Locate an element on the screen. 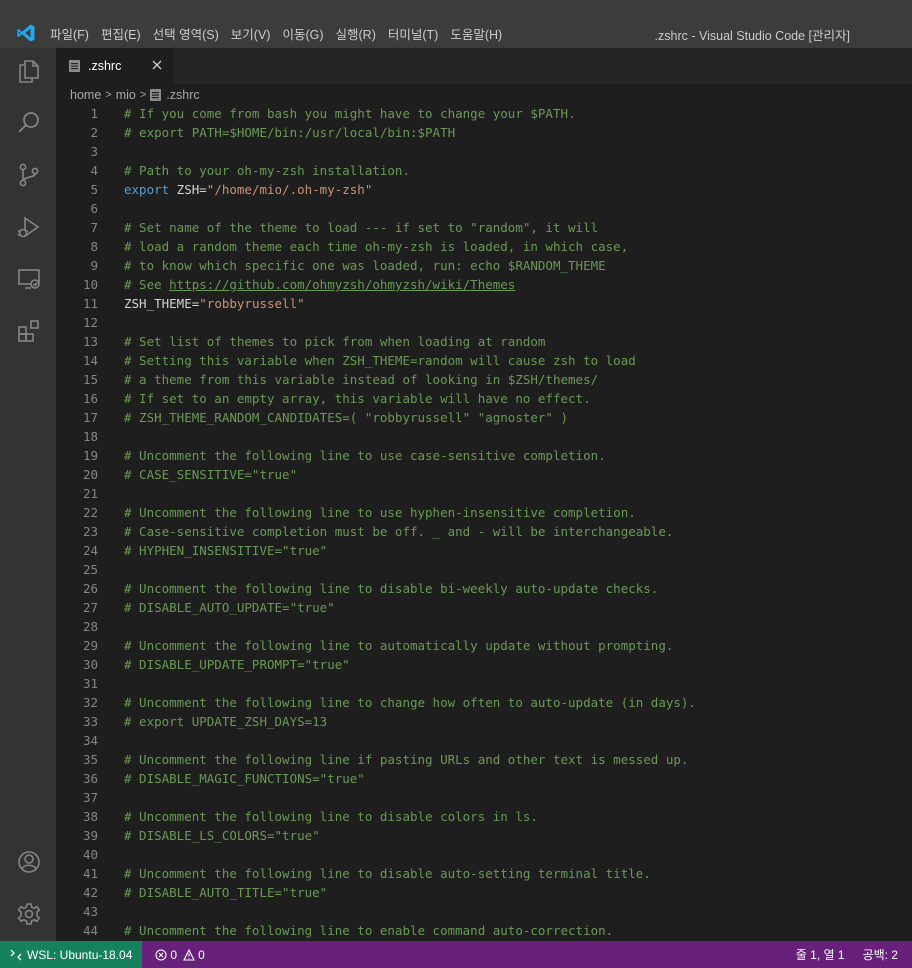  line-number: 15 is located at coordinates (90, 379).